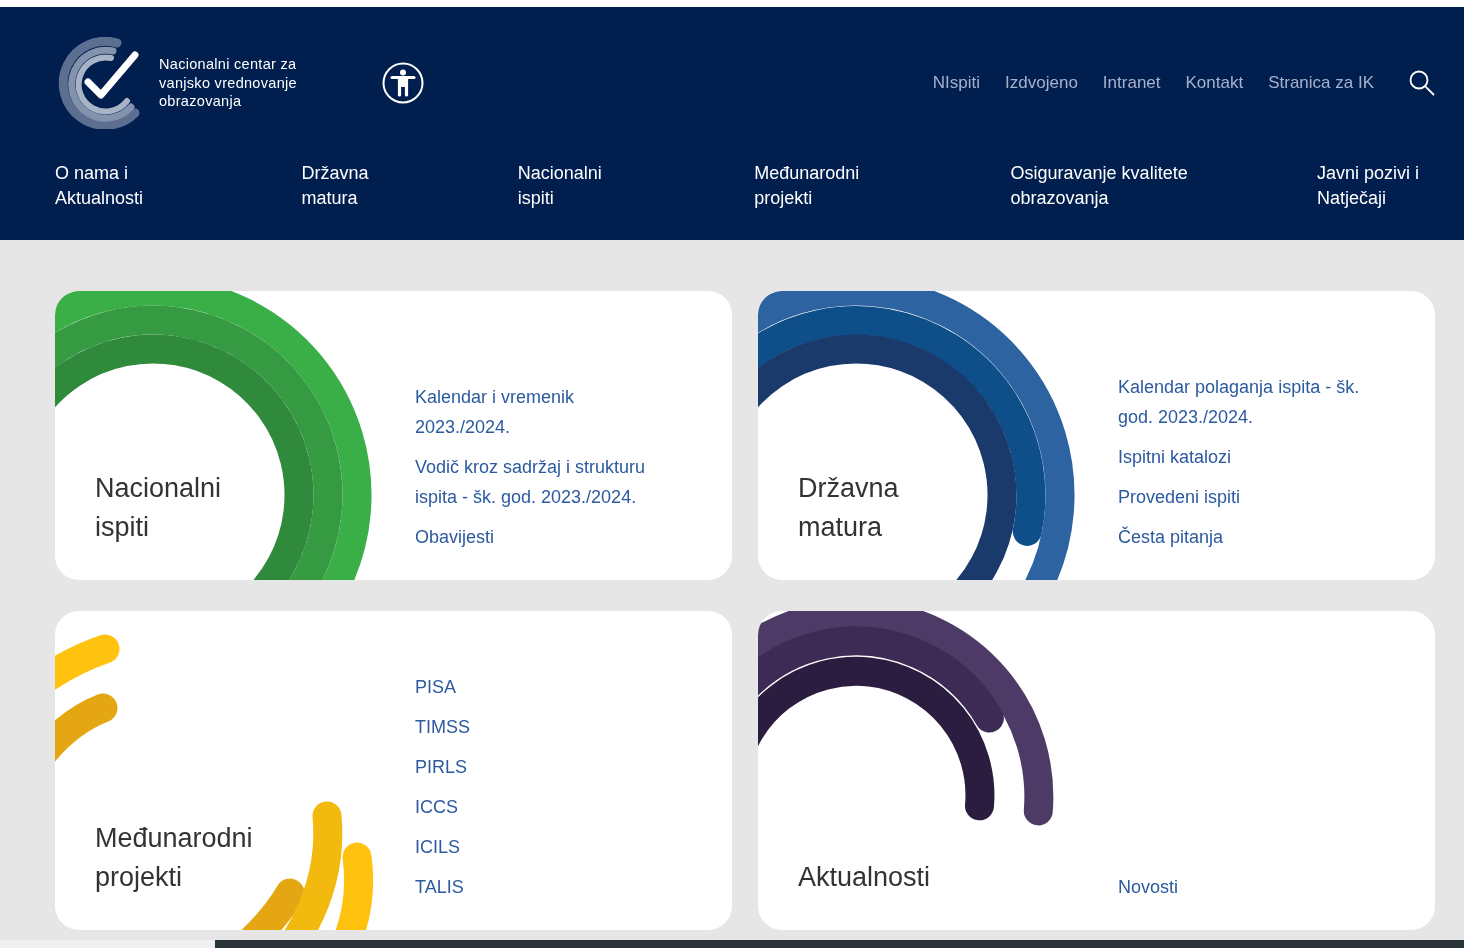 Image resolution: width=1464 pixels, height=948 pixels. Describe the element at coordinates (251, 83) in the screenshot. I see `organization-name: Nacionalni centar za vanjsko vrednovanje obrazovanja` at that location.